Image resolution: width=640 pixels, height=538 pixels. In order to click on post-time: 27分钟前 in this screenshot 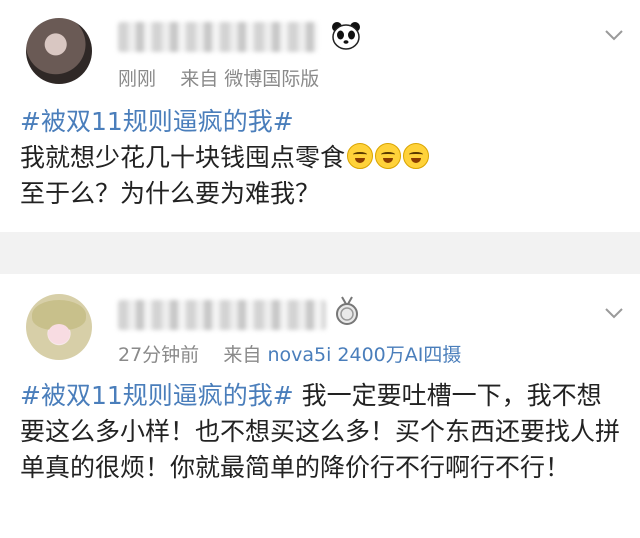, I will do `click(159, 355)`.